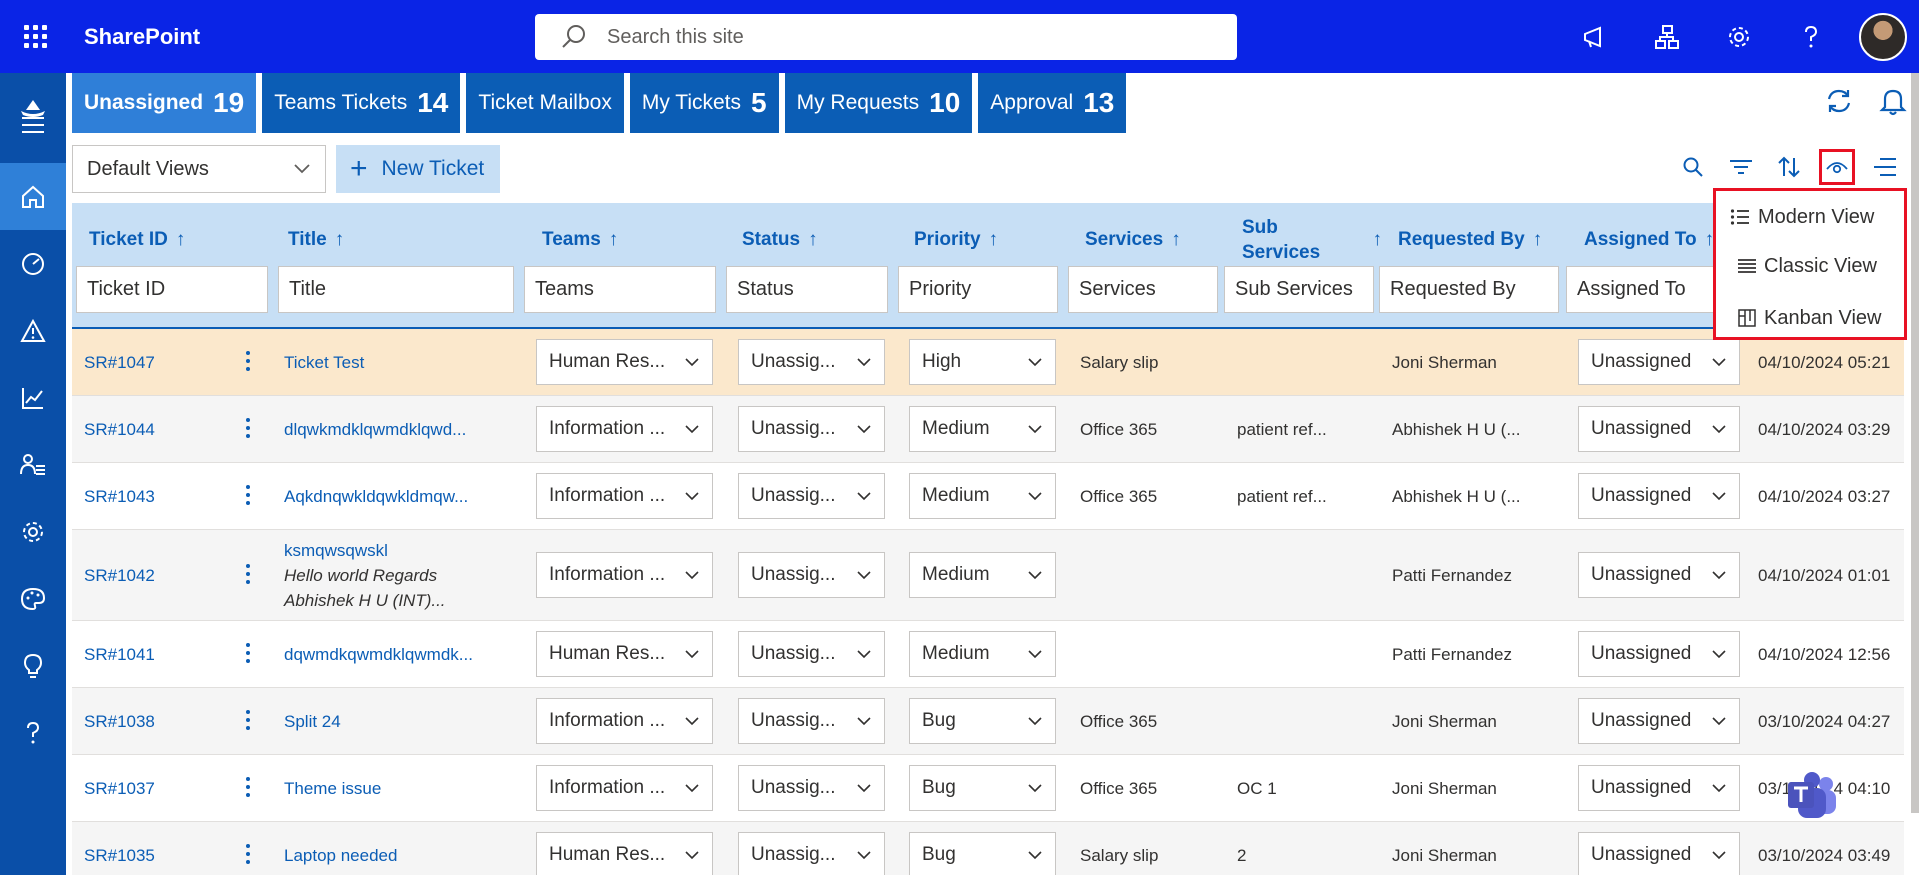 Image resolution: width=1919 pixels, height=875 pixels. Describe the element at coordinates (33, 598) in the screenshot. I see `rail-item-themes` at that location.